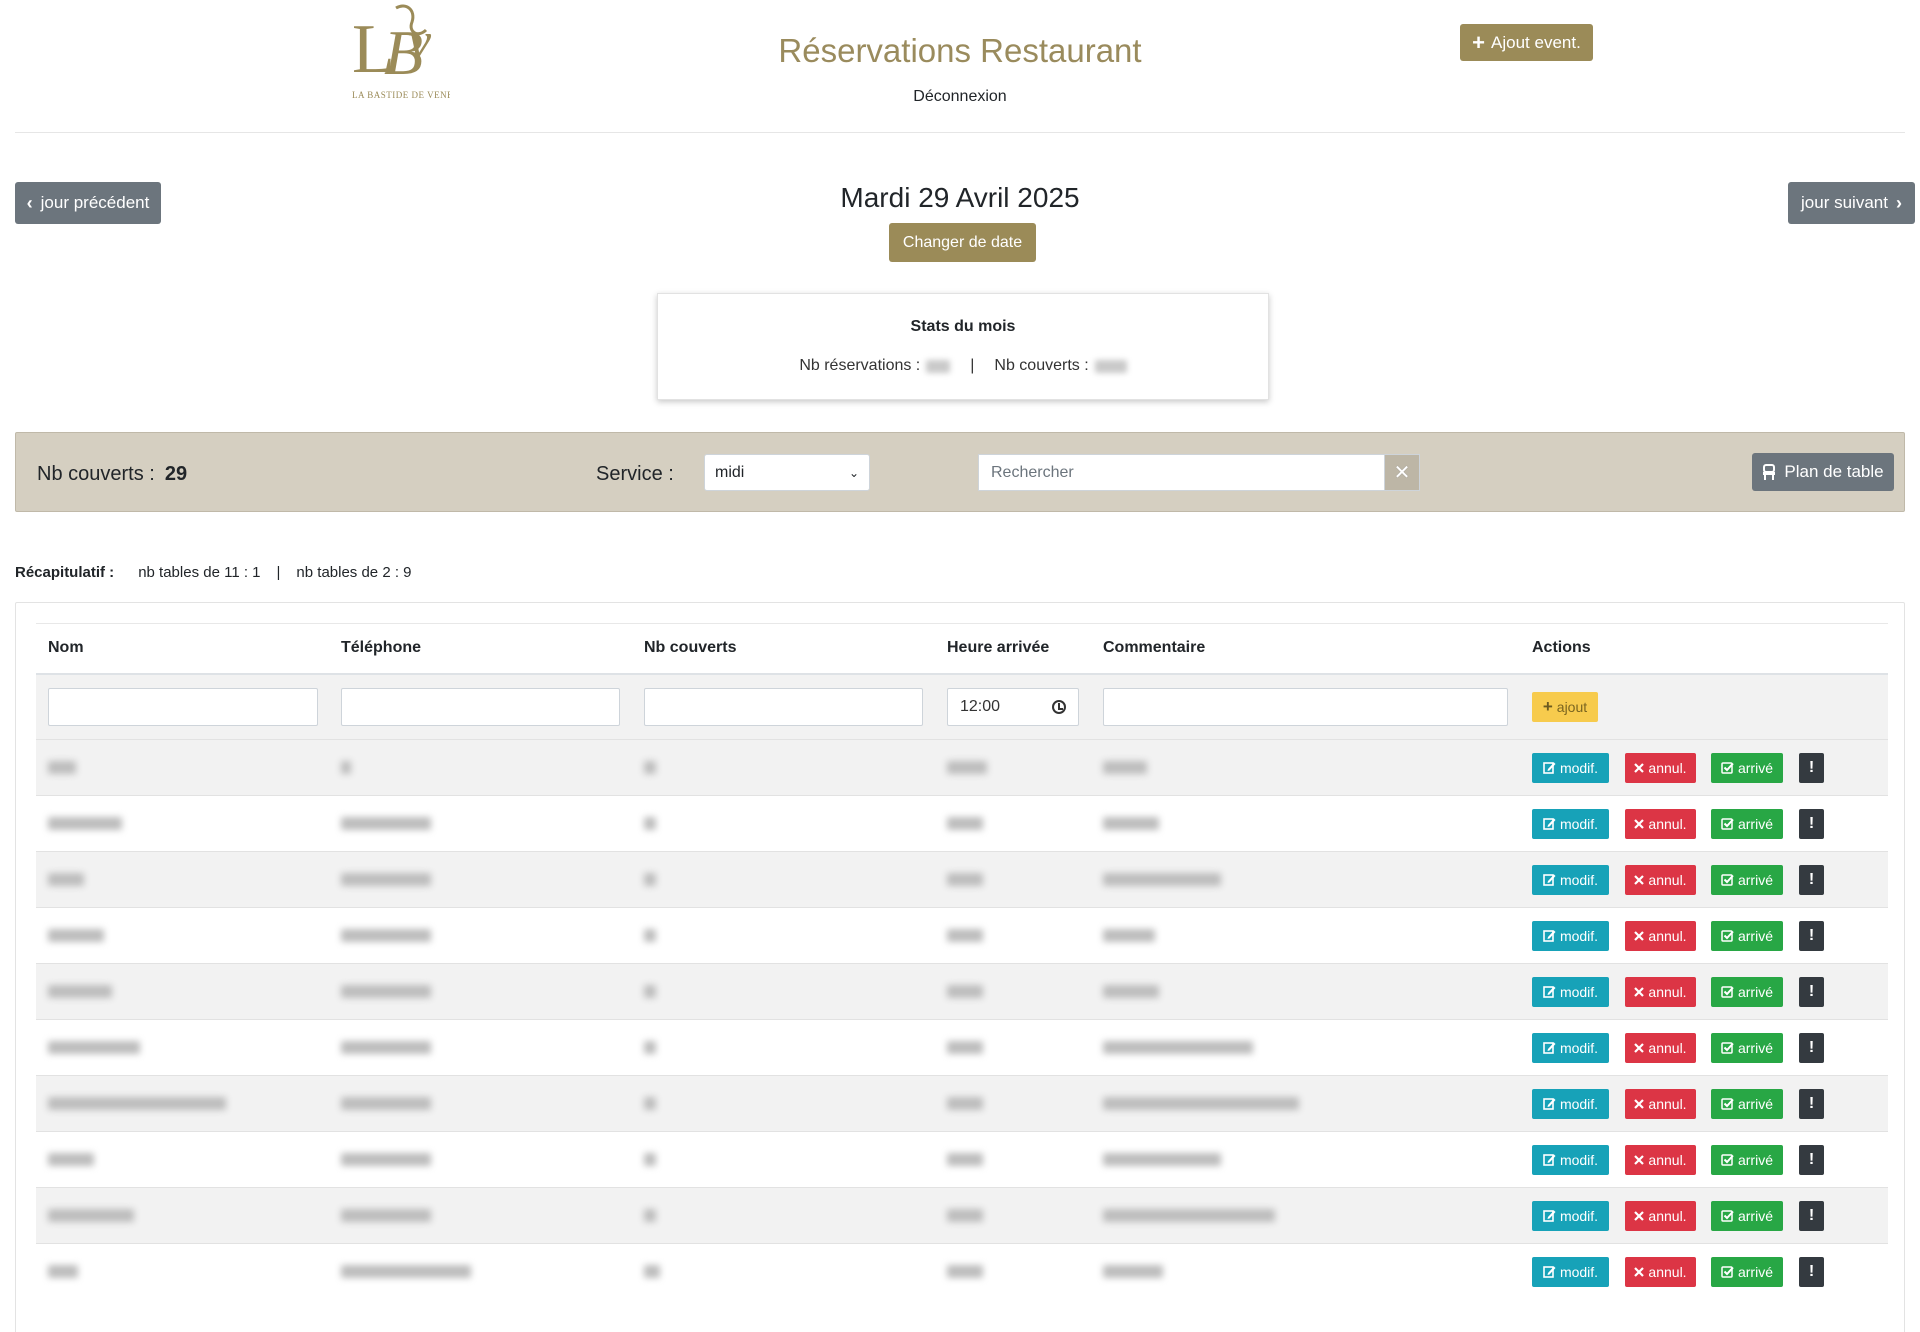 The height and width of the screenshot is (1332, 1920). I want to click on table-plan-label: Plan de table, so click(1834, 471).